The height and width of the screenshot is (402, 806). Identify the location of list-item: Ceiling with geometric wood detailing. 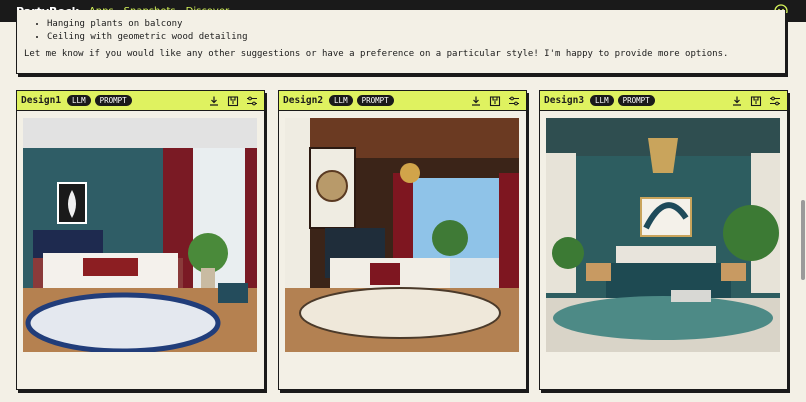
(147, 37).